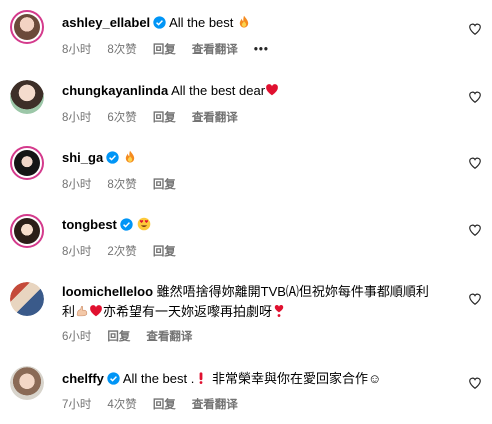  What do you see at coordinates (188, 311) in the screenshot?
I see `comment-text-continued: 亦希望有一天妳返嚟再拍劇呀` at bounding box center [188, 311].